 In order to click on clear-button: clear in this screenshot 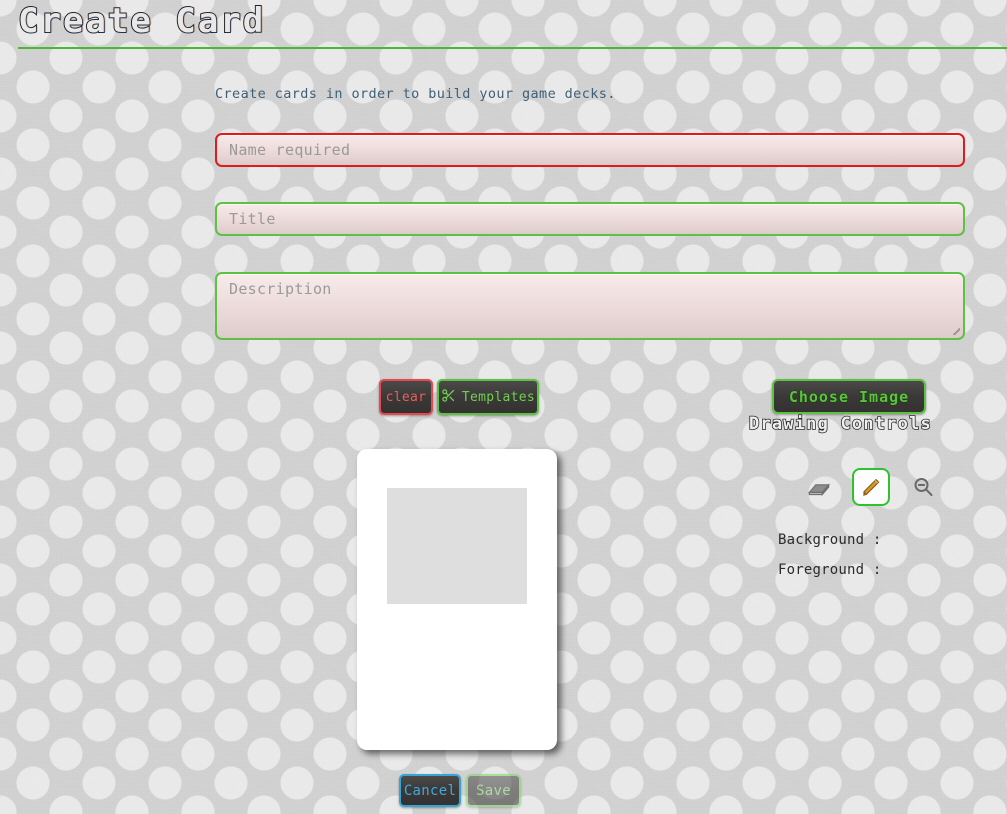, I will do `click(406, 397)`.